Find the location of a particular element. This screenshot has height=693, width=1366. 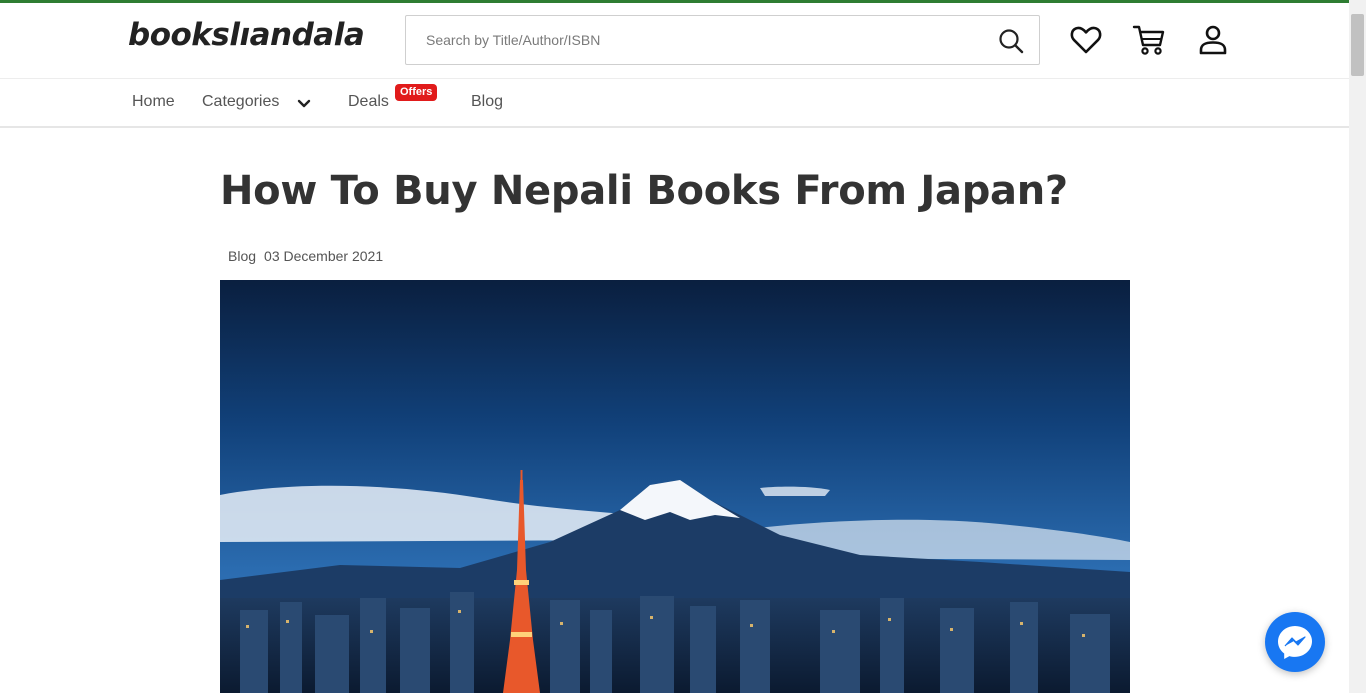

offers-badge: Offers is located at coordinates (416, 92).